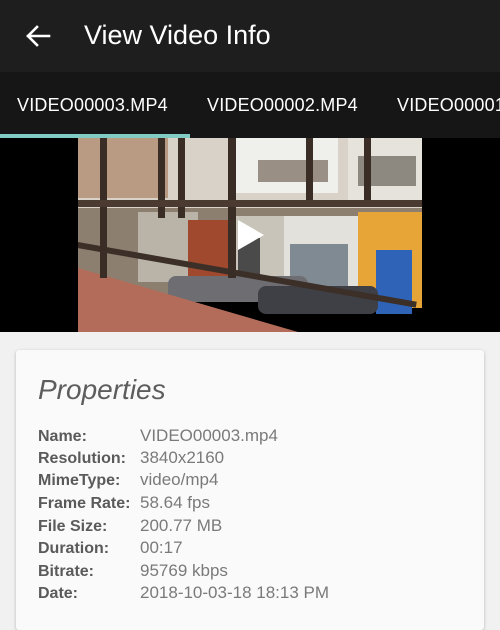 The height and width of the screenshot is (630, 500). Describe the element at coordinates (82, 458) in the screenshot. I see `property-key: Resolution:` at that location.